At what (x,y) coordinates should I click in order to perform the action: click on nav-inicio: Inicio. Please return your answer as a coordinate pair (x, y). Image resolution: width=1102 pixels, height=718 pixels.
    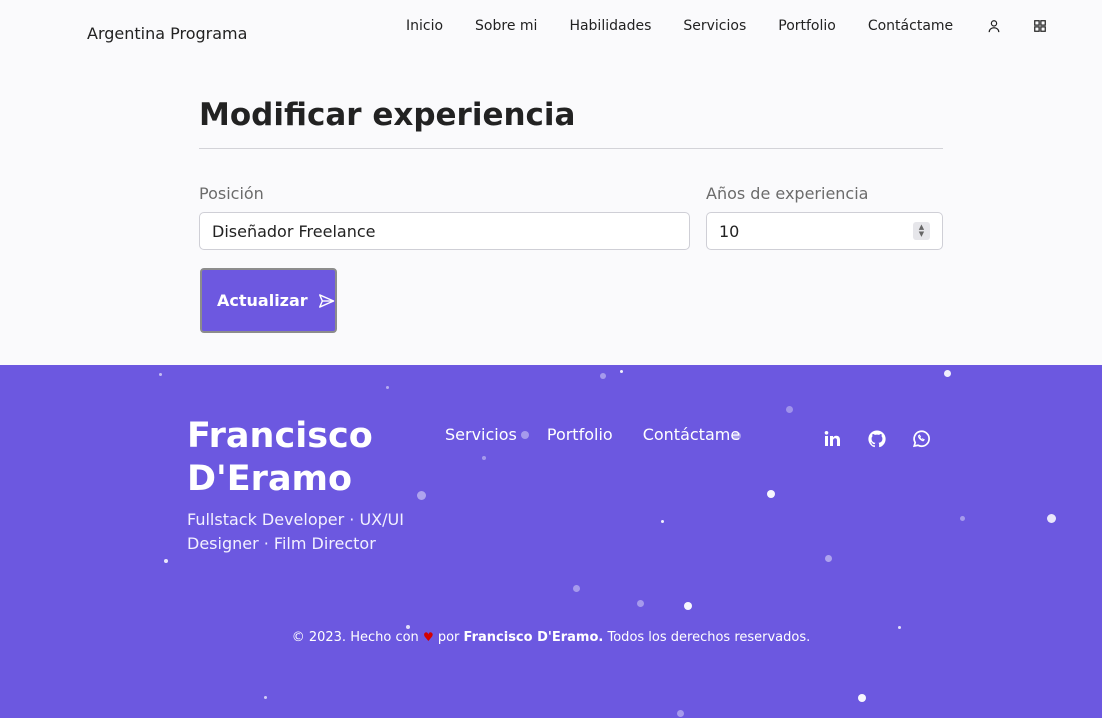
    Looking at the image, I should click on (424, 26).